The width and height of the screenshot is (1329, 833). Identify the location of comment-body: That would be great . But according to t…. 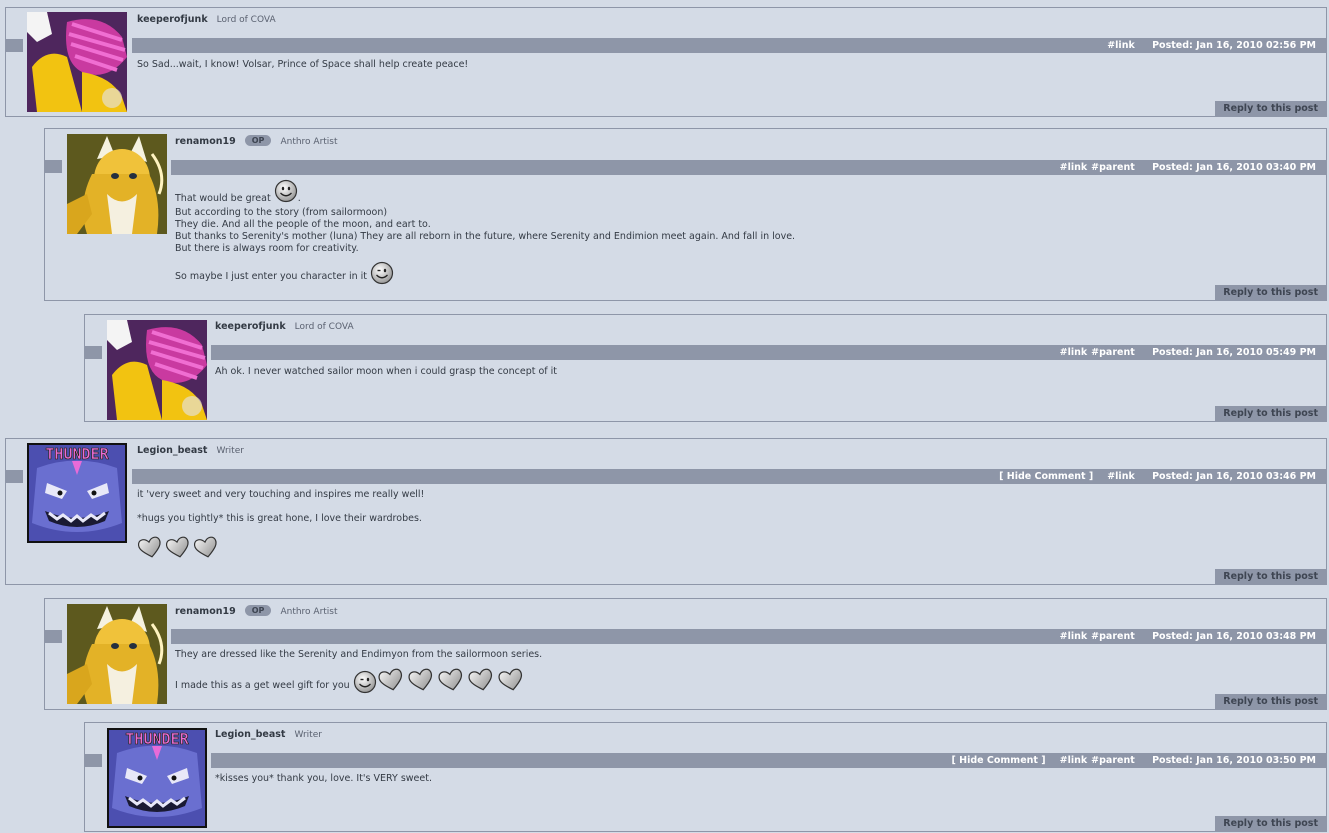
(485, 232).